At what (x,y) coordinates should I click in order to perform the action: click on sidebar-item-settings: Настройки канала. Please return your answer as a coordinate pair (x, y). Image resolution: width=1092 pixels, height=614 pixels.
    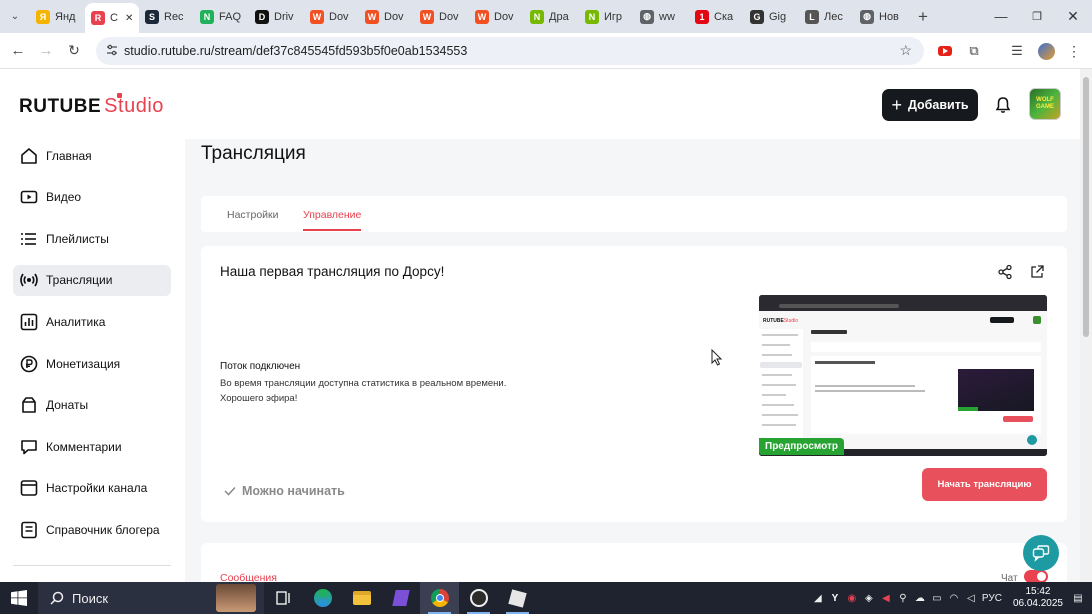
    Looking at the image, I should click on (92, 488).